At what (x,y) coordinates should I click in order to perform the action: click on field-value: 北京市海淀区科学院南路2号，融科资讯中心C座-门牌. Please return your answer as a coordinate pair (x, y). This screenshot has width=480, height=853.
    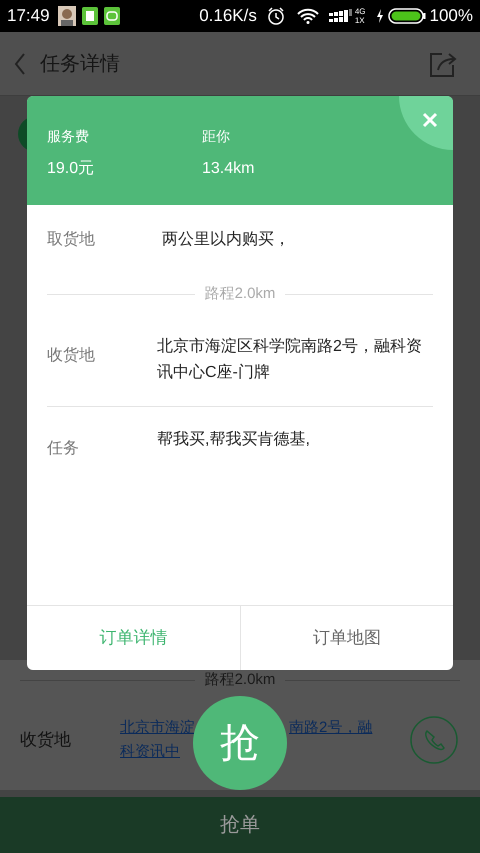
    Looking at the image, I should click on (290, 359).